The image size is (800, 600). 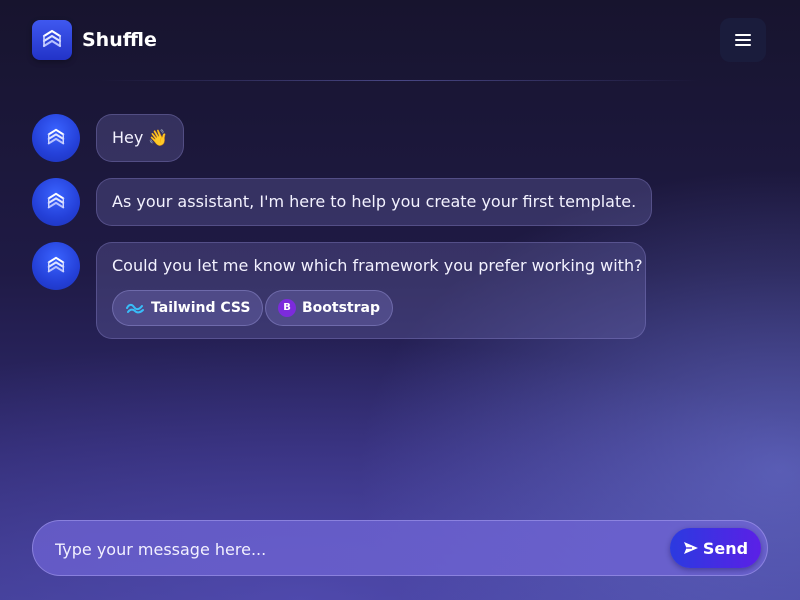 What do you see at coordinates (400, 40) in the screenshot?
I see `app-header: Shuffle` at bounding box center [400, 40].